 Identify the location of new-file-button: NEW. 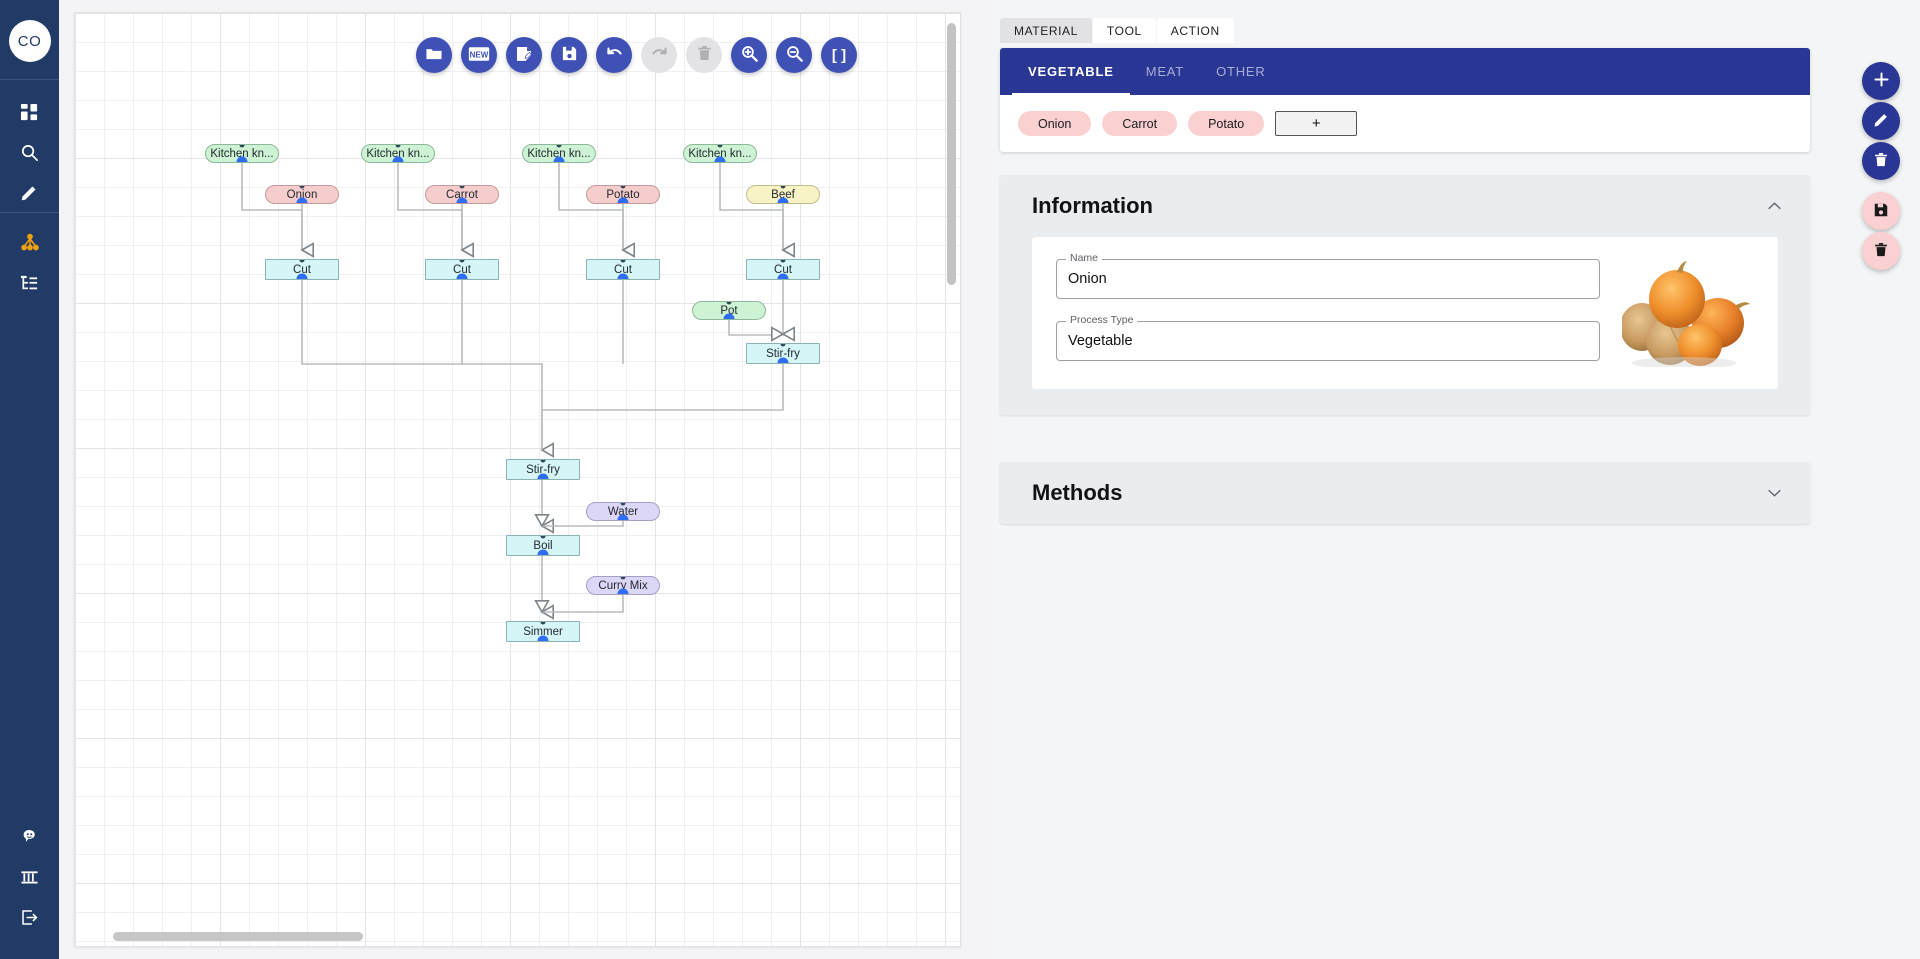
(479, 55).